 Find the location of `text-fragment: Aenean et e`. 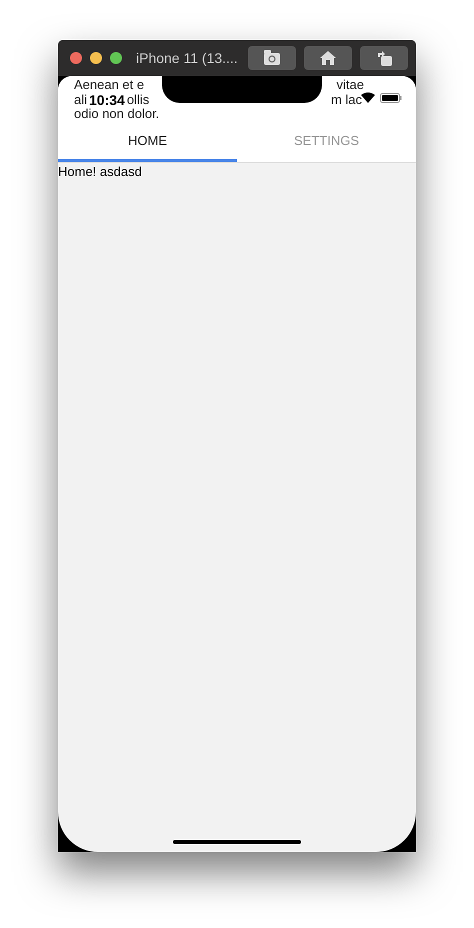

text-fragment: Aenean et e is located at coordinates (109, 85).